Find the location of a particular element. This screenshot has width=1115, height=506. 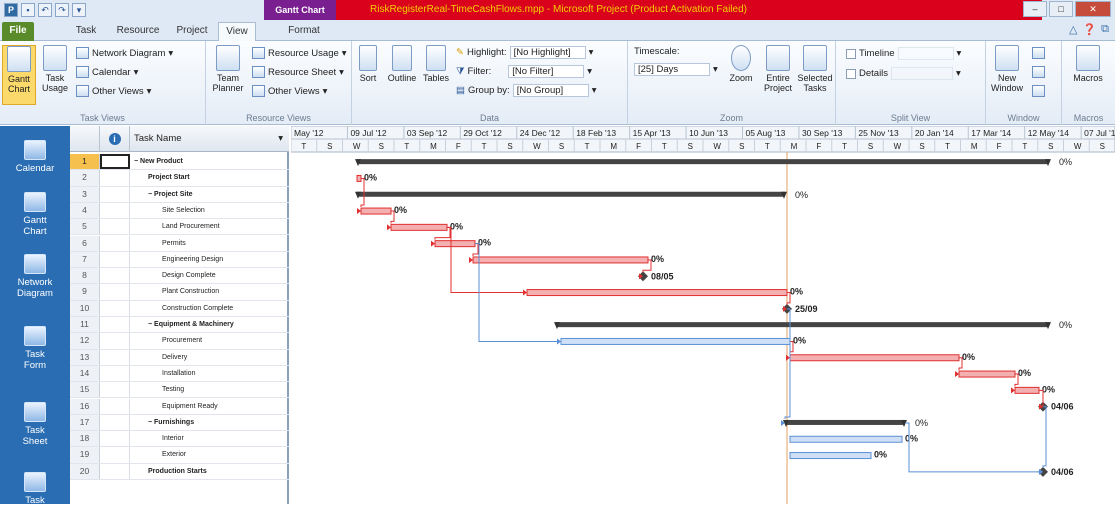

task-name-cell: Land Procurement is located at coordinates (209, 226).